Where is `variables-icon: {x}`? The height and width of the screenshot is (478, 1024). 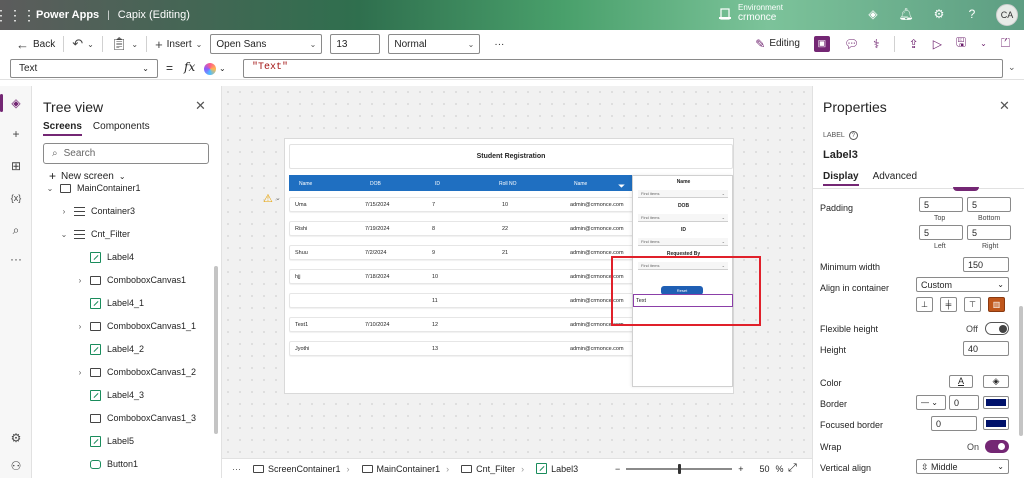 variables-icon: {x} is located at coordinates (16, 198).